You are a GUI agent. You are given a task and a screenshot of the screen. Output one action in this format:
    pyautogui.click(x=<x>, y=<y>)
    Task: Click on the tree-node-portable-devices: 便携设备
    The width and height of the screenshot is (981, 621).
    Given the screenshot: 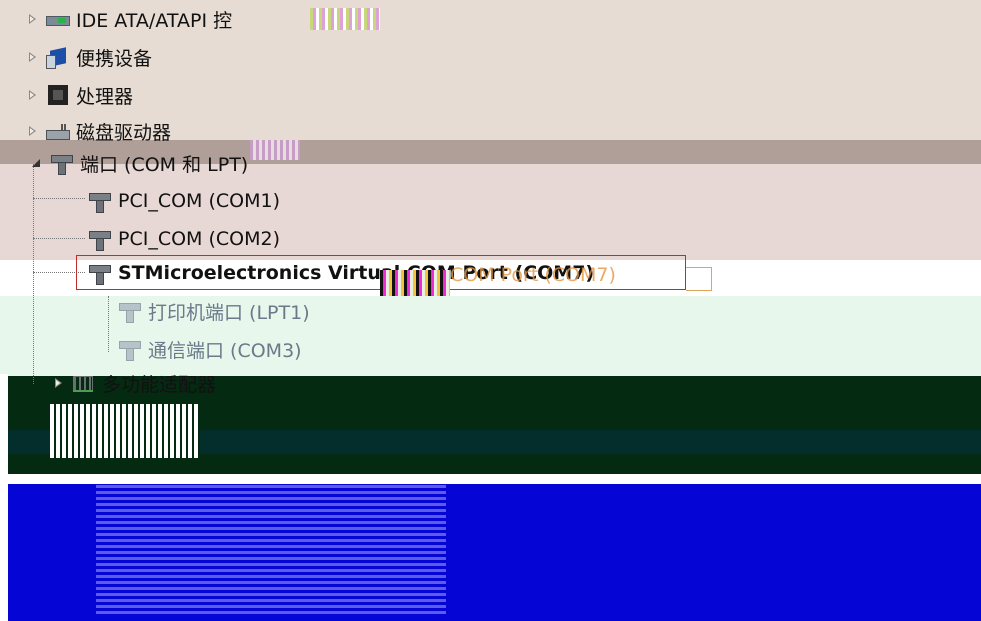 What is the action you would take?
    pyautogui.click(x=89, y=57)
    